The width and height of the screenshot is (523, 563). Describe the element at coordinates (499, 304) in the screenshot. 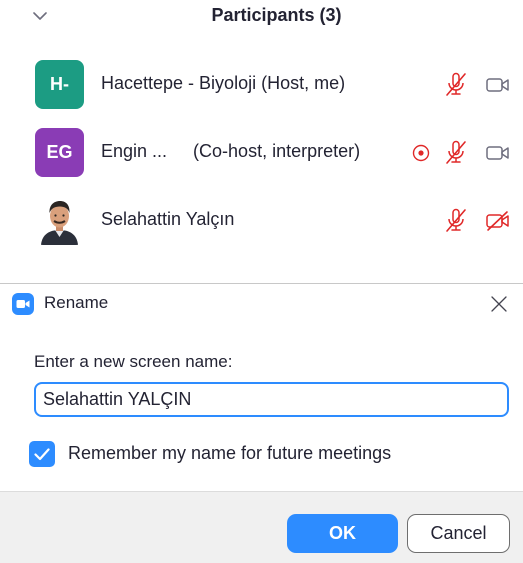

I see `close-icon` at that location.